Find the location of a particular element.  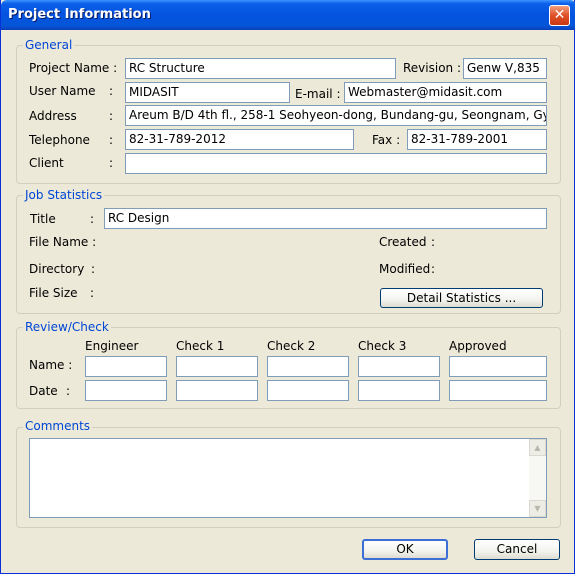

close-icon: ✕ is located at coordinates (559, 15).